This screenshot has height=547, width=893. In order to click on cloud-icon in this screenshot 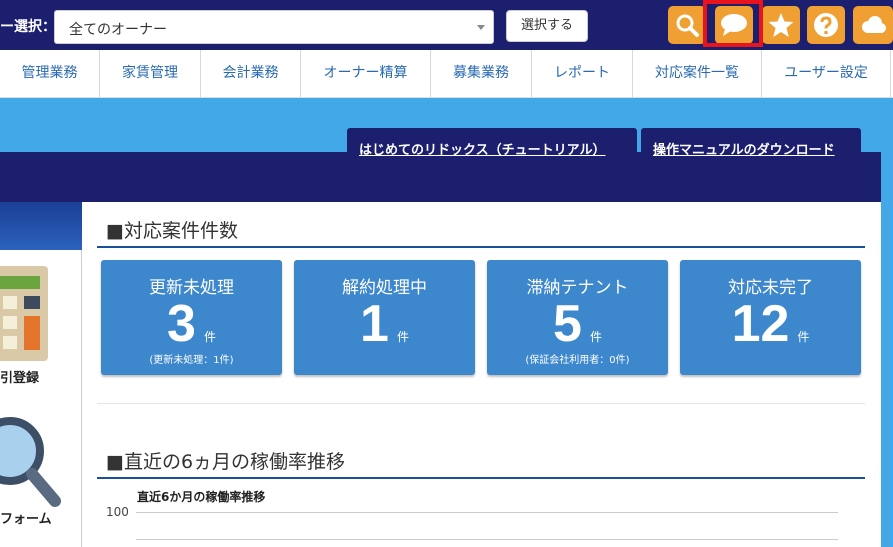, I will do `click(874, 24)`.